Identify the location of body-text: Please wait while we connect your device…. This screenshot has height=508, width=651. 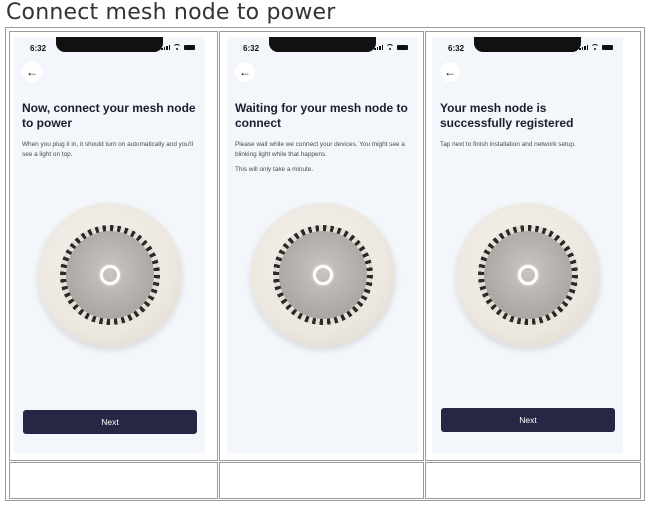
(320, 149).